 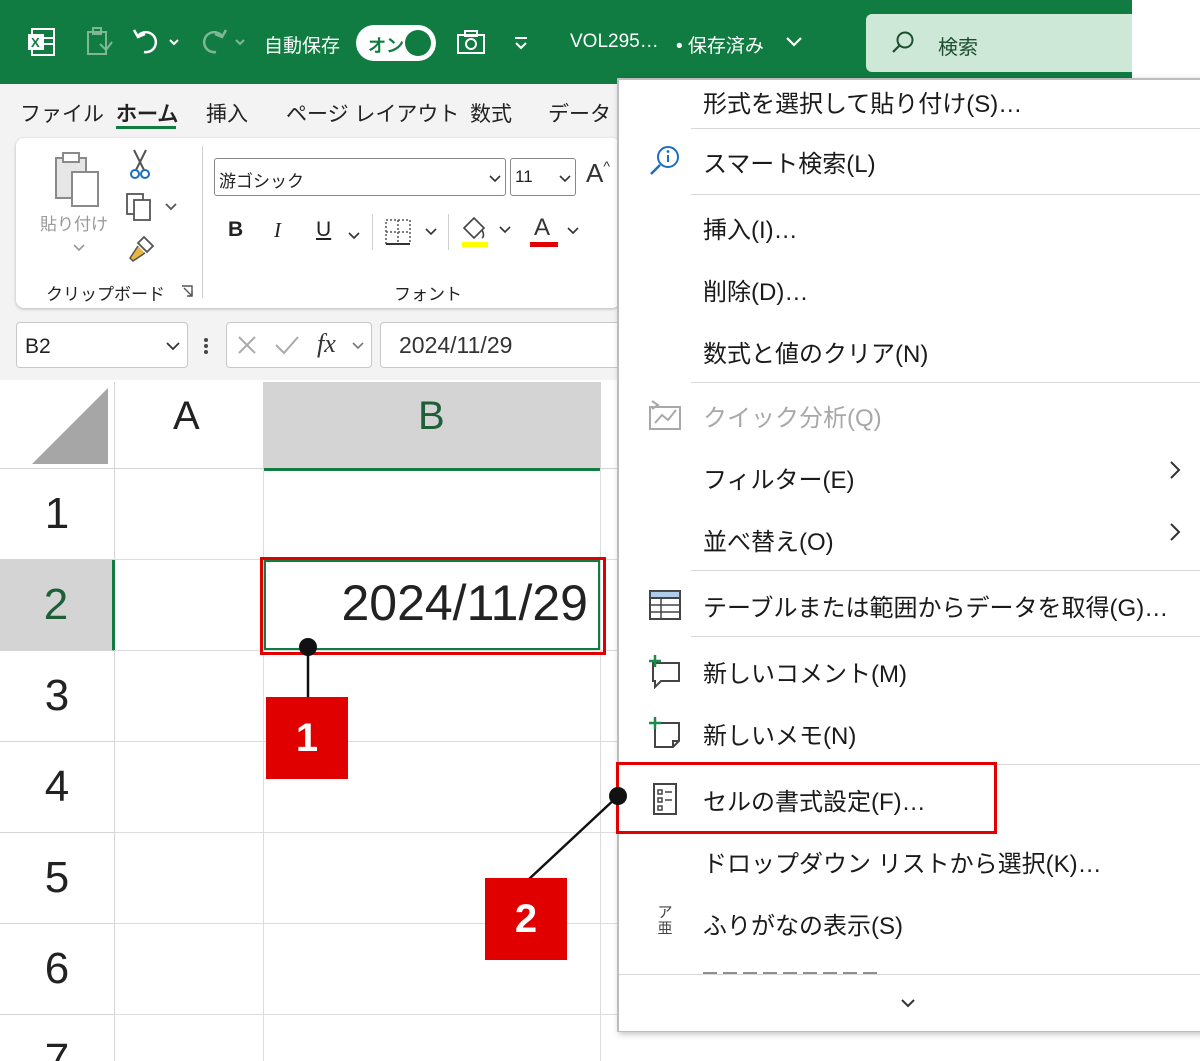 What do you see at coordinates (227, 113) in the screenshot?
I see `tab-insert: 挿入` at bounding box center [227, 113].